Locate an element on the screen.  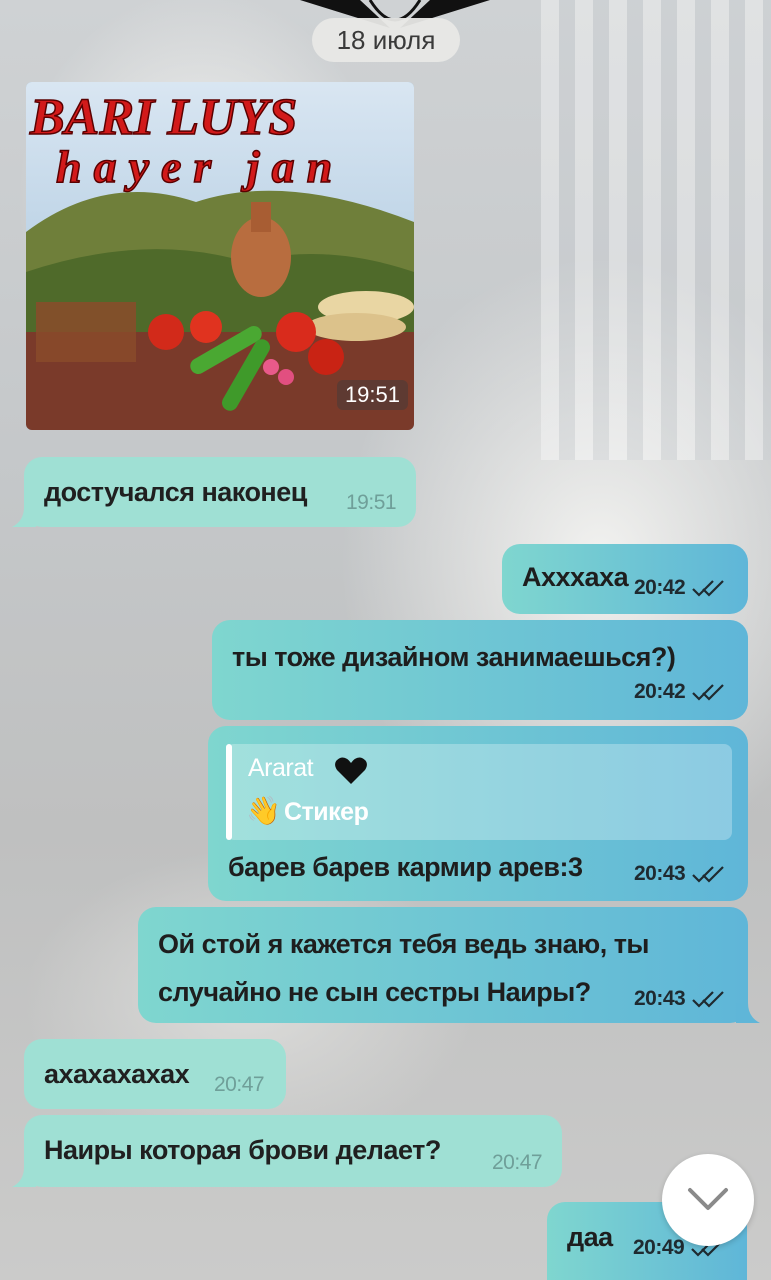
message-bubble: достучался наконец 19:51 is located at coordinates (214, 492).